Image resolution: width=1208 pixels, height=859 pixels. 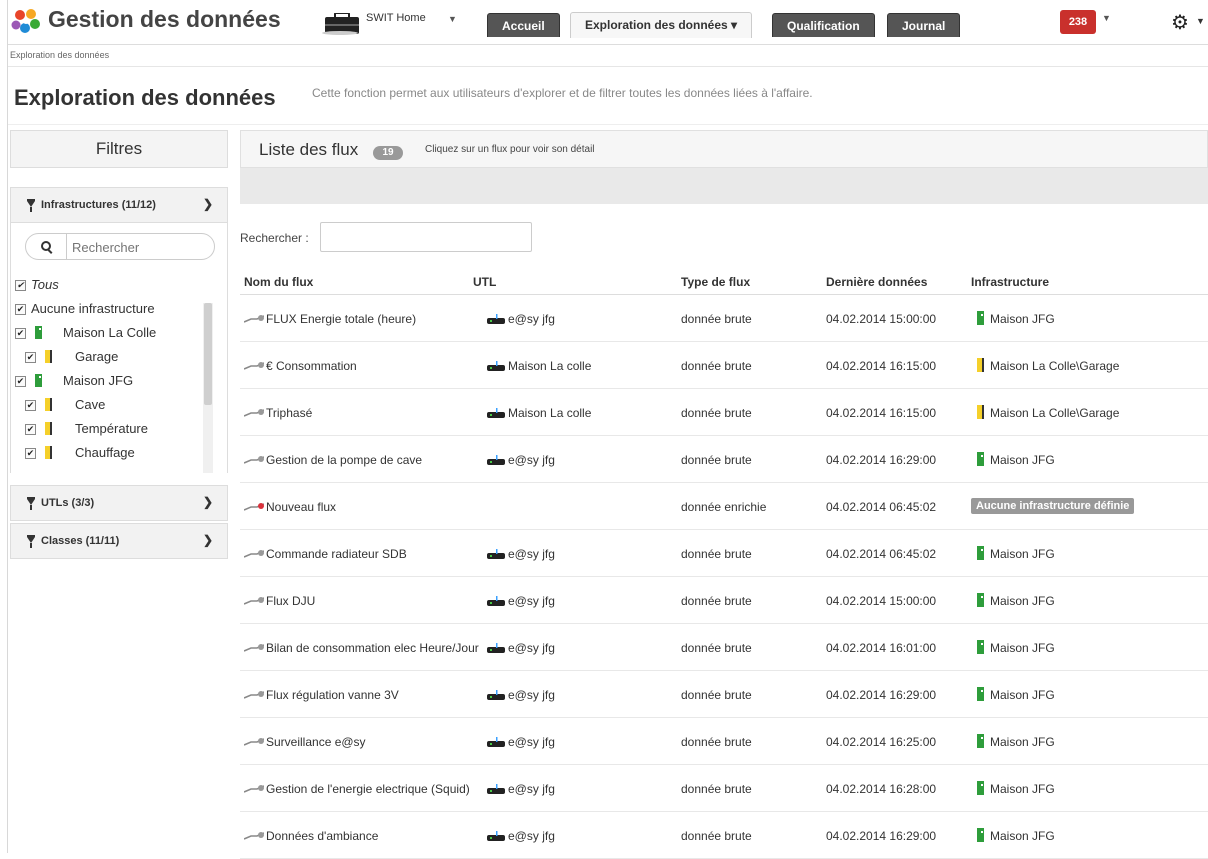 I want to click on tree-item-label: Aucune infrastructure, so click(x=93, y=308).